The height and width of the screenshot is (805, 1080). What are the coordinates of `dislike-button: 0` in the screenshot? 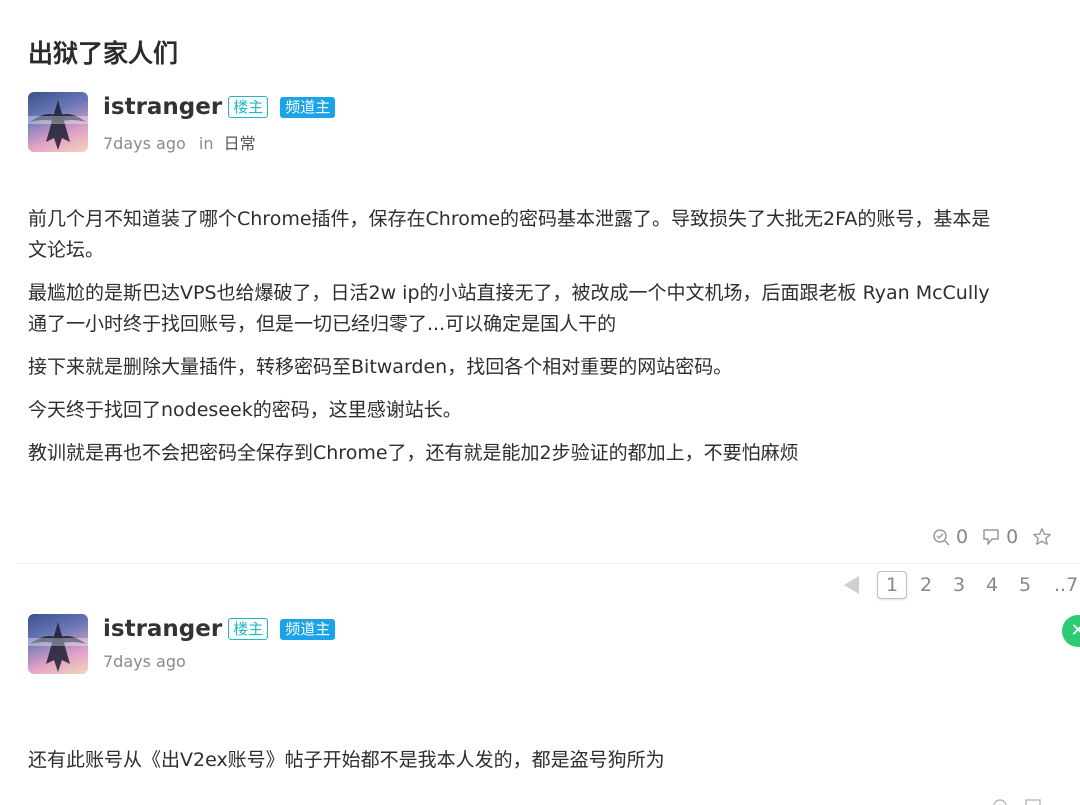 It's located at (1000, 537).